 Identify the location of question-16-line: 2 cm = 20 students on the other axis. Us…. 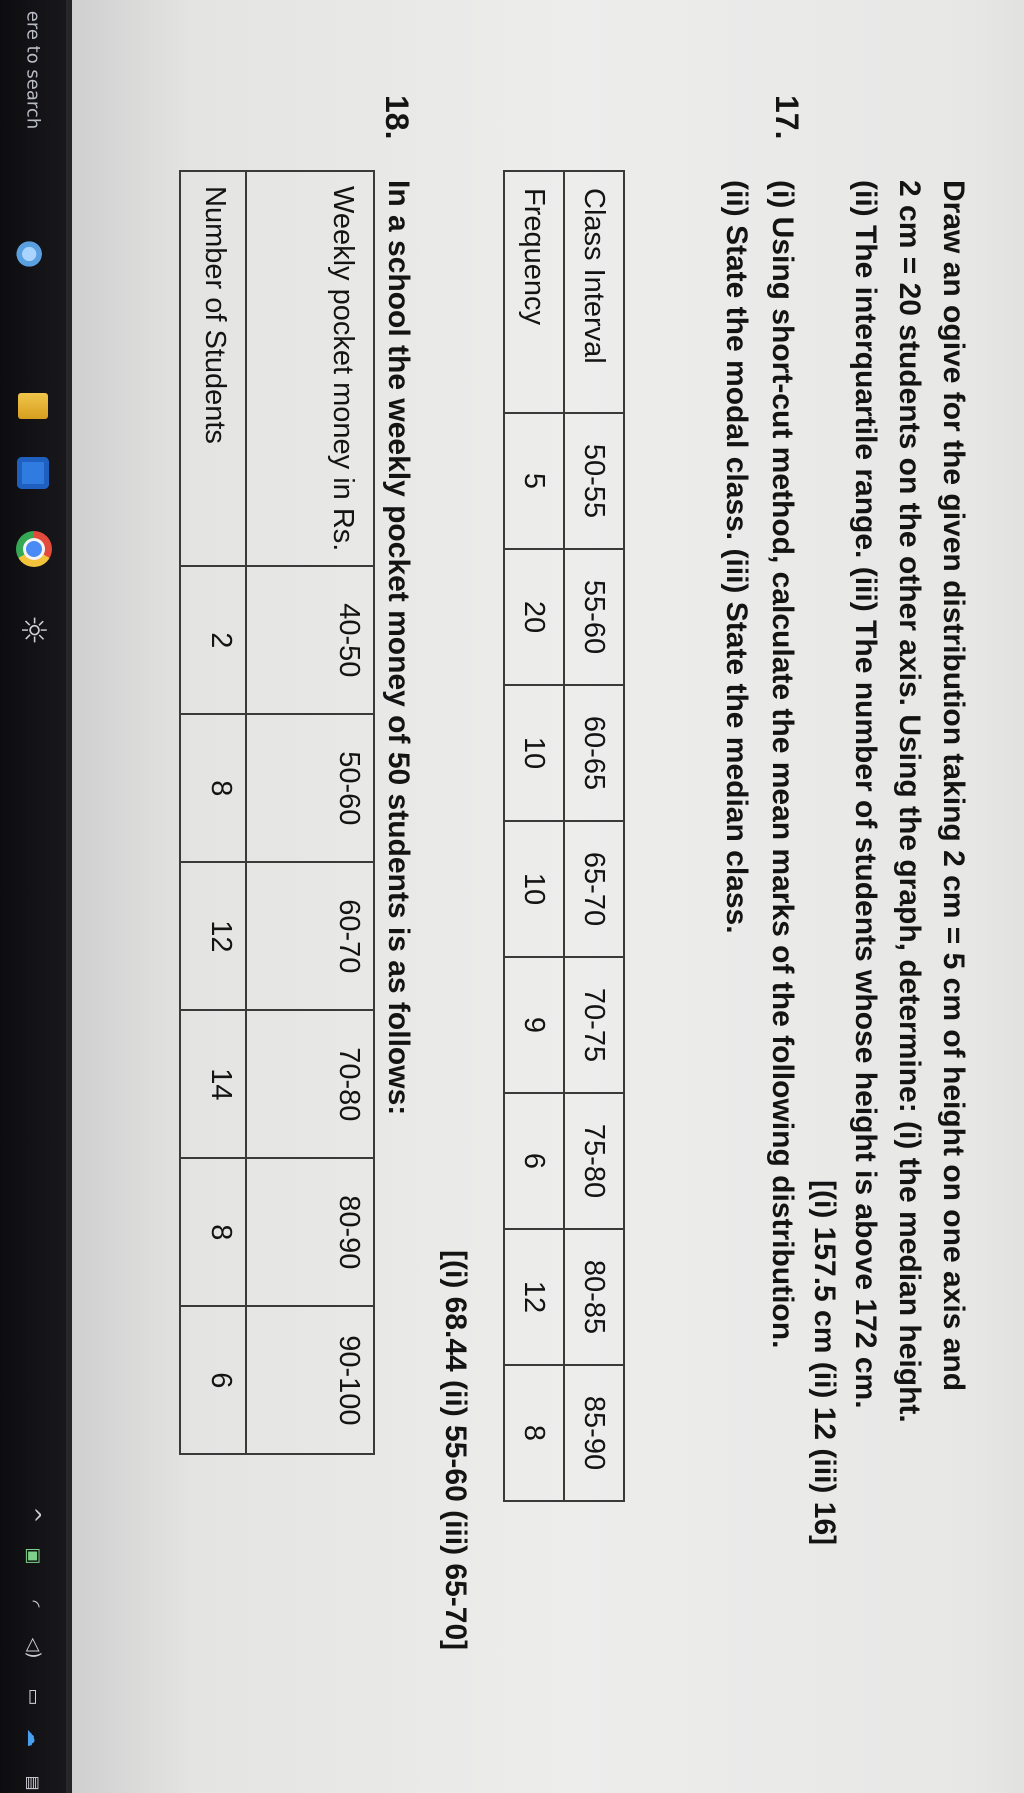
(909, 801).